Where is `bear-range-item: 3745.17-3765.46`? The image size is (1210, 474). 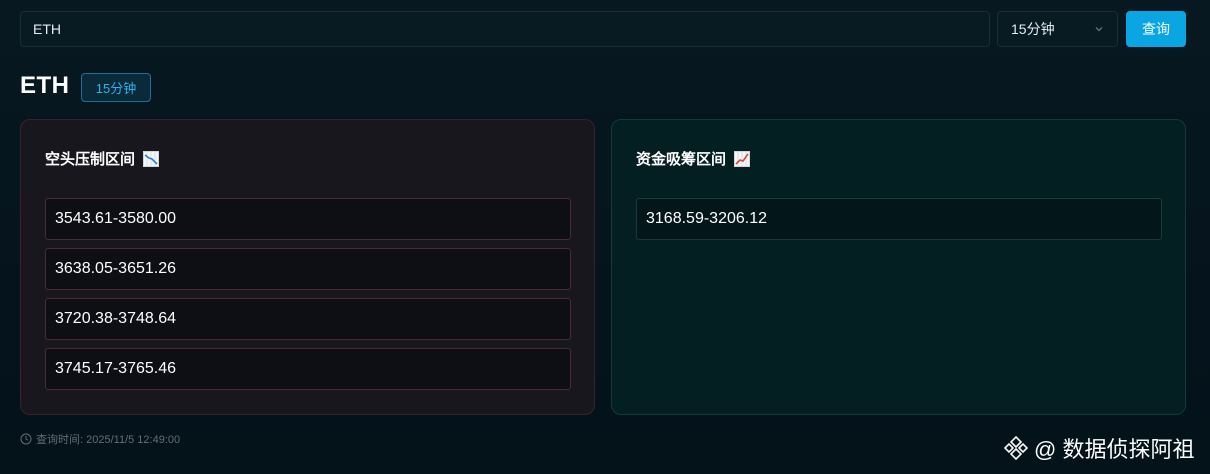
bear-range-item: 3745.17-3765.46 is located at coordinates (308, 369).